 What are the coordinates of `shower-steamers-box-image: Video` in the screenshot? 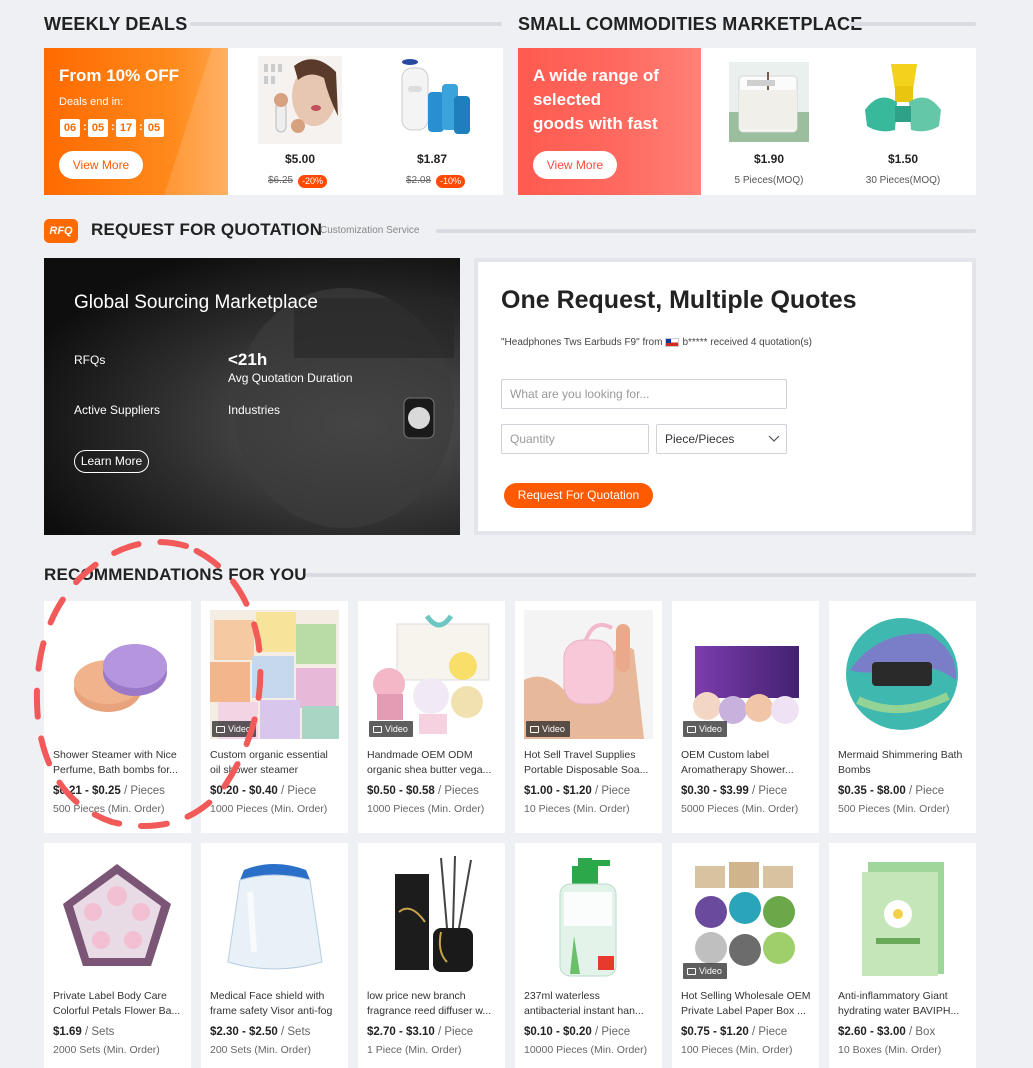 It's located at (745, 674).